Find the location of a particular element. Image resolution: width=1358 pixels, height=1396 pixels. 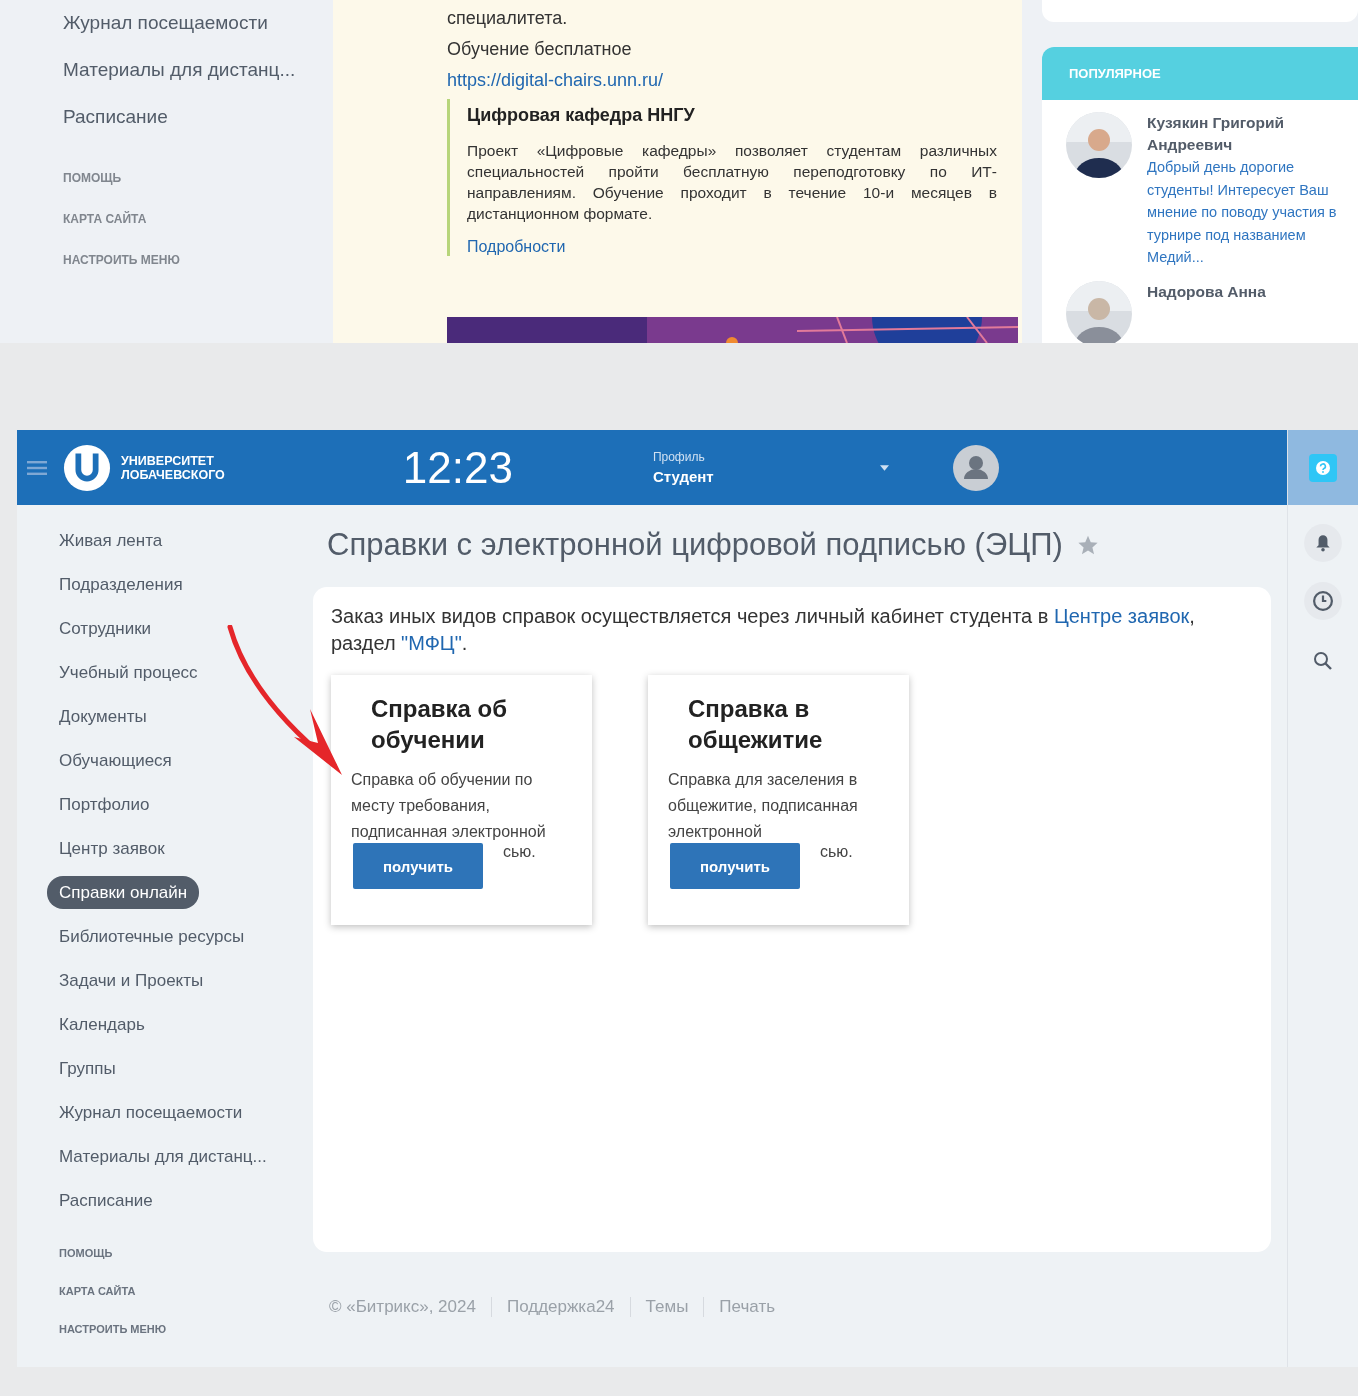

post-text: Обучение бесплатное is located at coordinates (540, 49).